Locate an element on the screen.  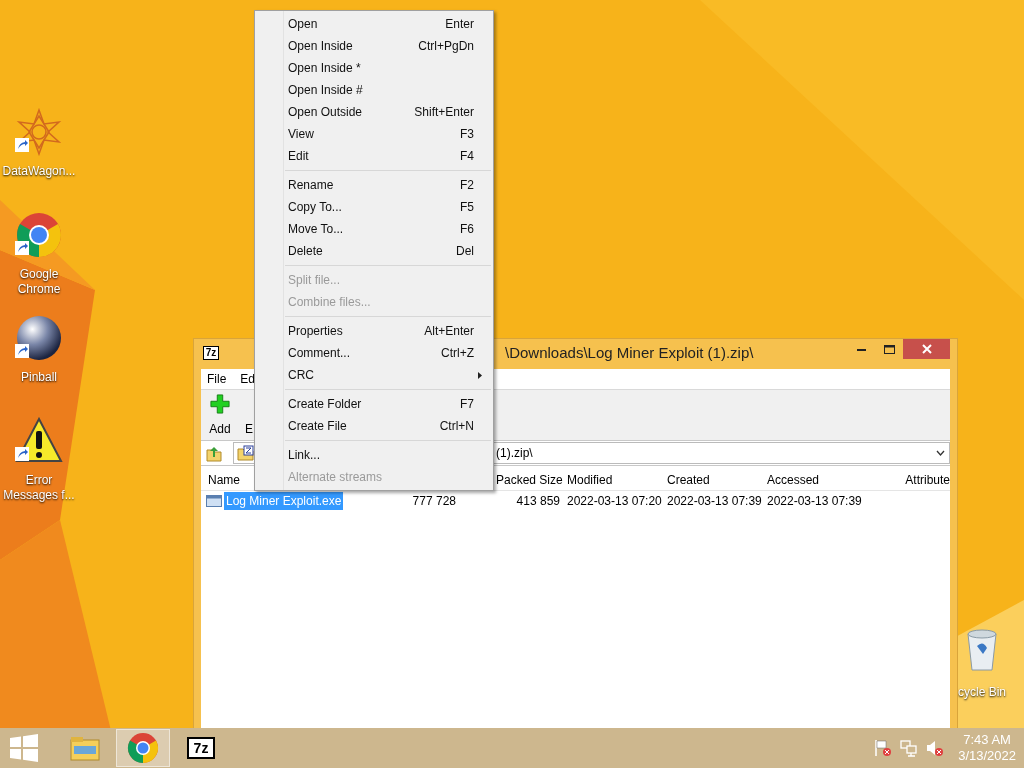
sphere-shortcut-icon is located at coordinates (39, 338).